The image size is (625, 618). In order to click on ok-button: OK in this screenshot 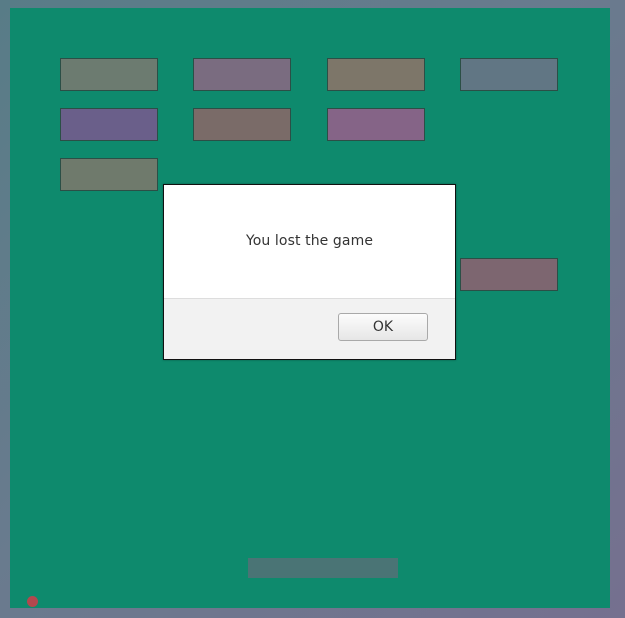, I will do `click(383, 327)`.